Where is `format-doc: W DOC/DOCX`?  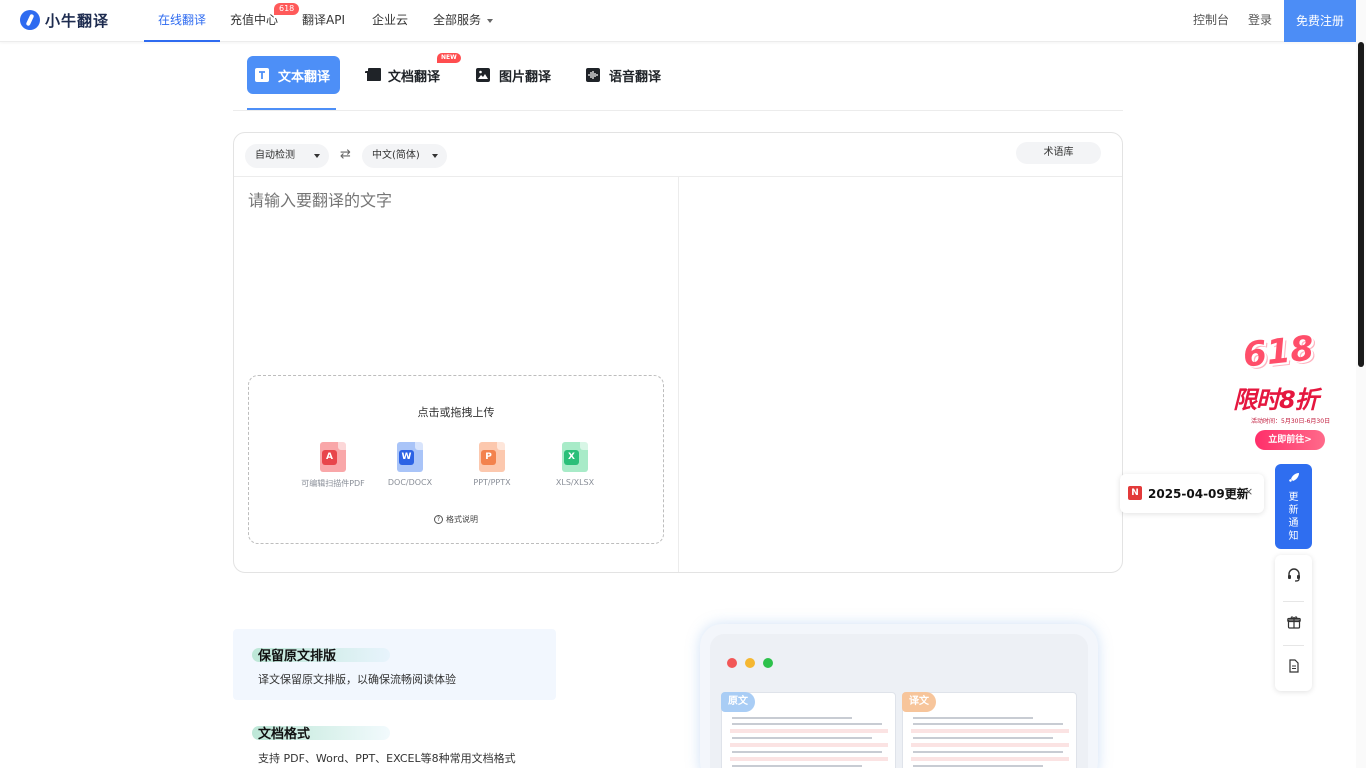
format-doc: W DOC/DOCX is located at coordinates (410, 464).